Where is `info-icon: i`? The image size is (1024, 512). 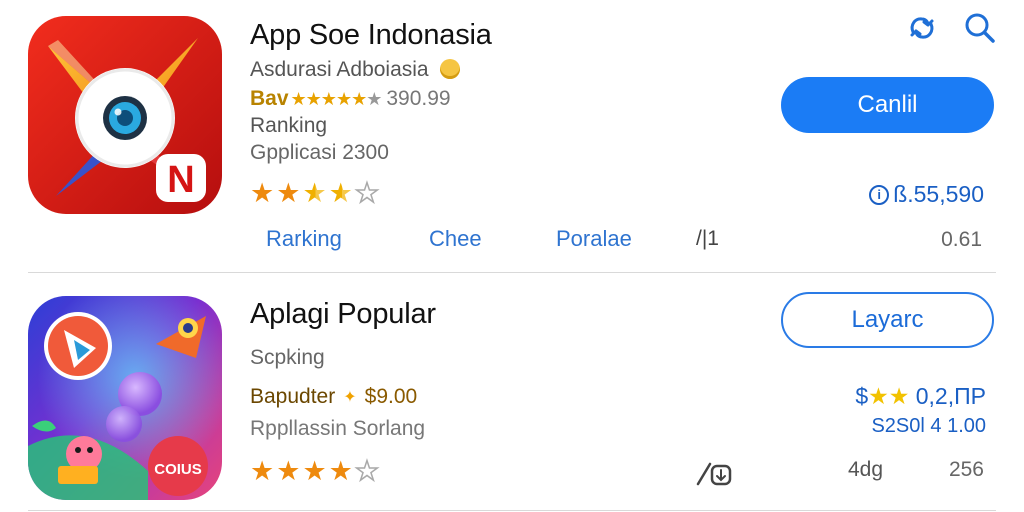 info-icon: i is located at coordinates (879, 194).